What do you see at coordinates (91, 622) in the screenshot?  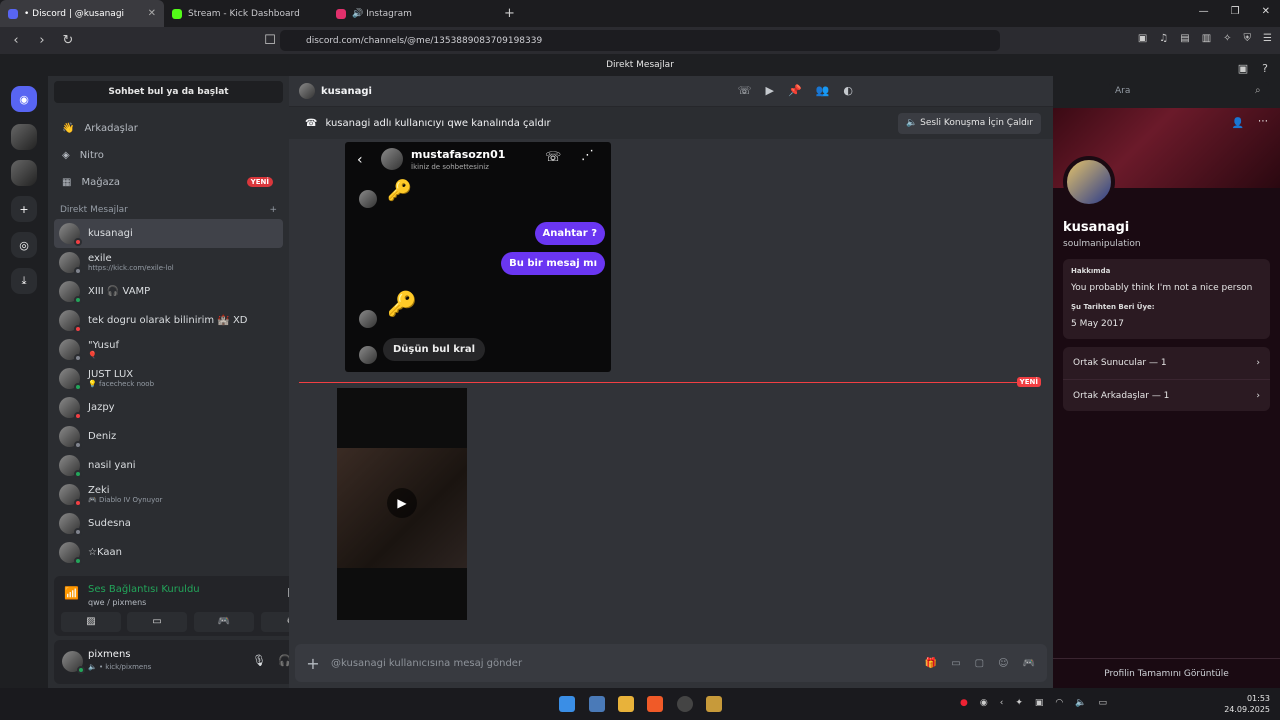 I see `camera-off-button: ▨` at bounding box center [91, 622].